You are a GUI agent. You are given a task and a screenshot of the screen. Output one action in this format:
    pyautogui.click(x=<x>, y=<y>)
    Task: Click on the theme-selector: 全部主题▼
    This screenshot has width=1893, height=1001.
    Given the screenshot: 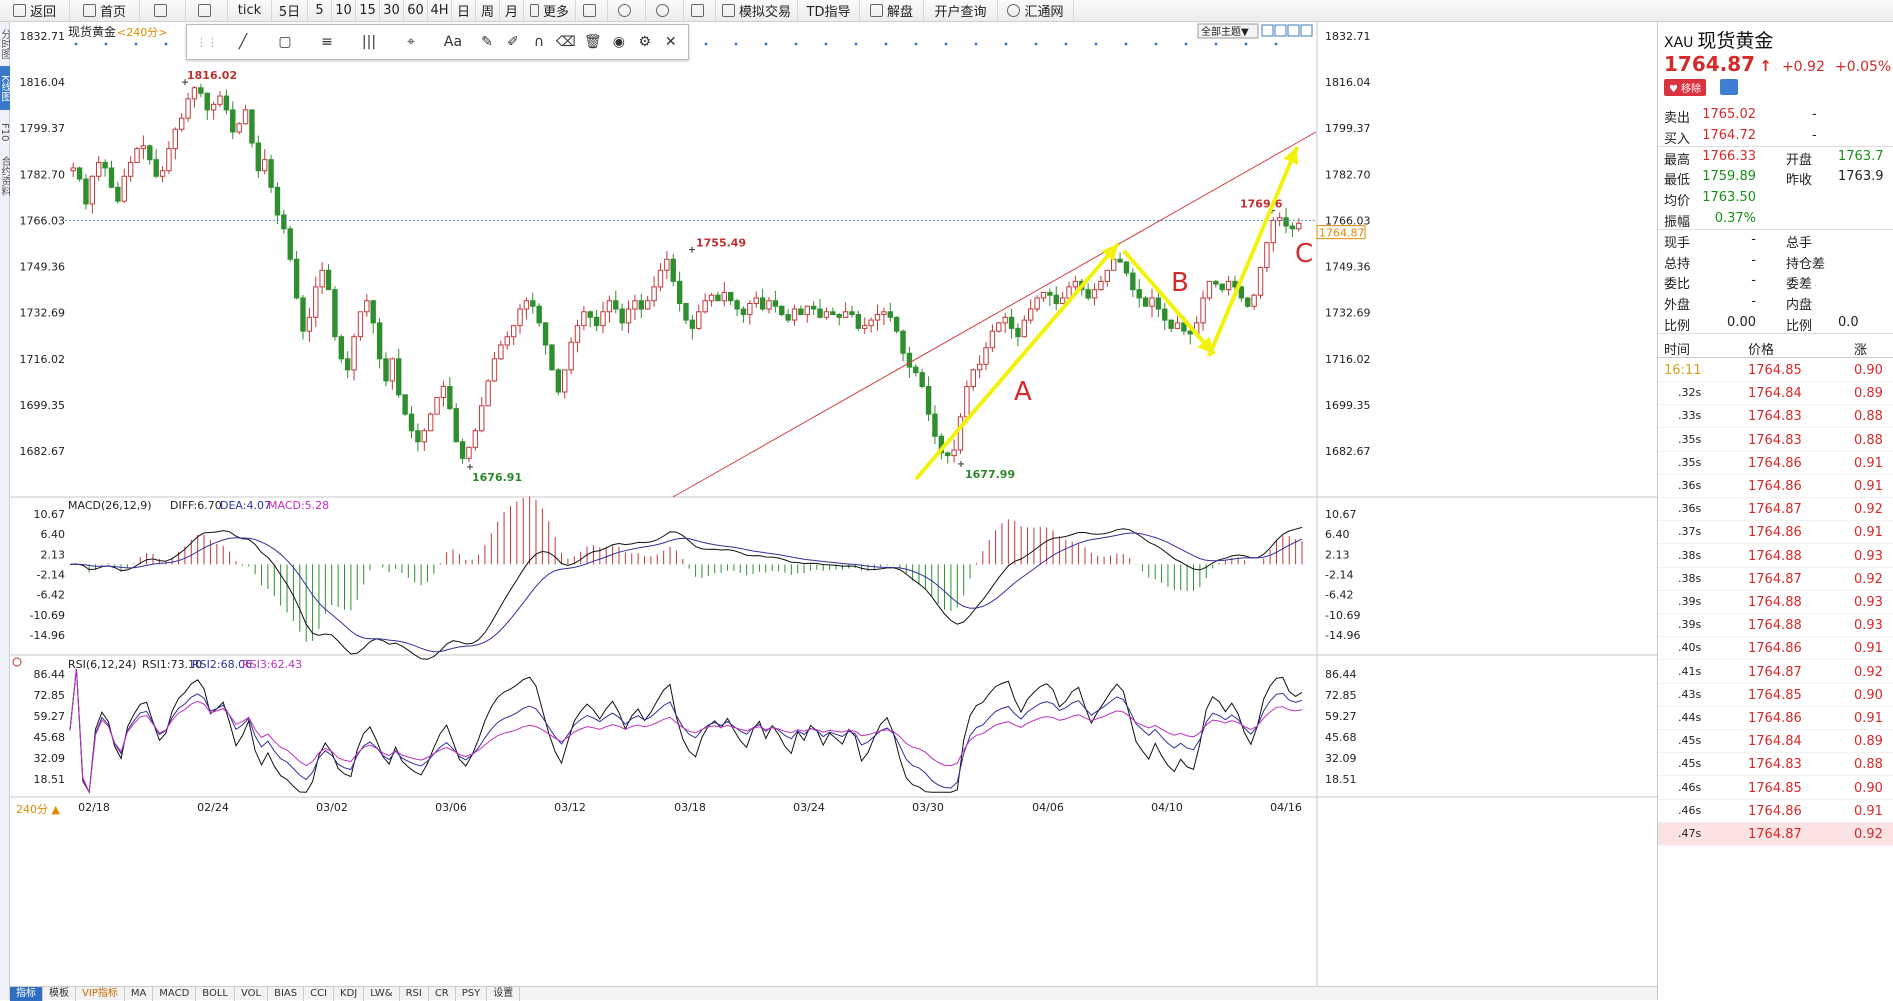 What is the action you would take?
    pyautogui.click(x=1228, y=31)
    